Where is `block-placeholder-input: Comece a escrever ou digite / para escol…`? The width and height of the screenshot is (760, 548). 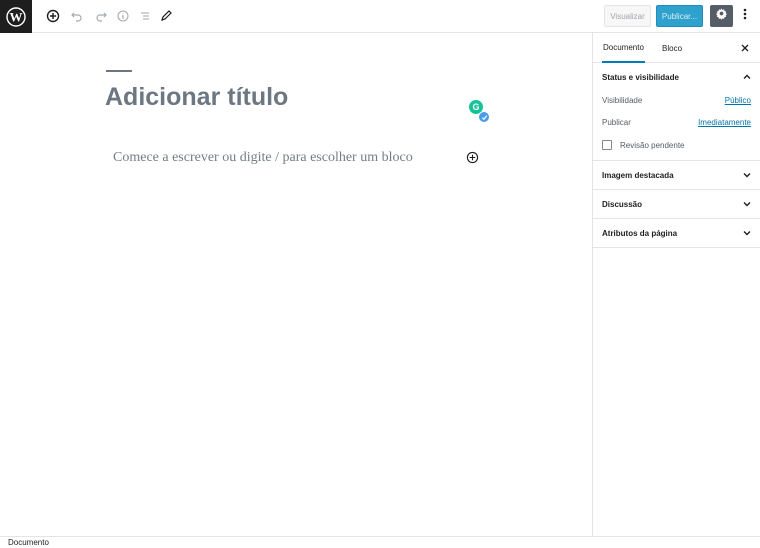
block-placeholder-input: Comece a escrever ou digite / para escol… is located at coordinates (263, 158).